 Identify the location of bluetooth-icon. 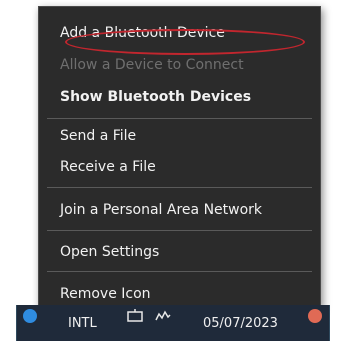
(30, 316).